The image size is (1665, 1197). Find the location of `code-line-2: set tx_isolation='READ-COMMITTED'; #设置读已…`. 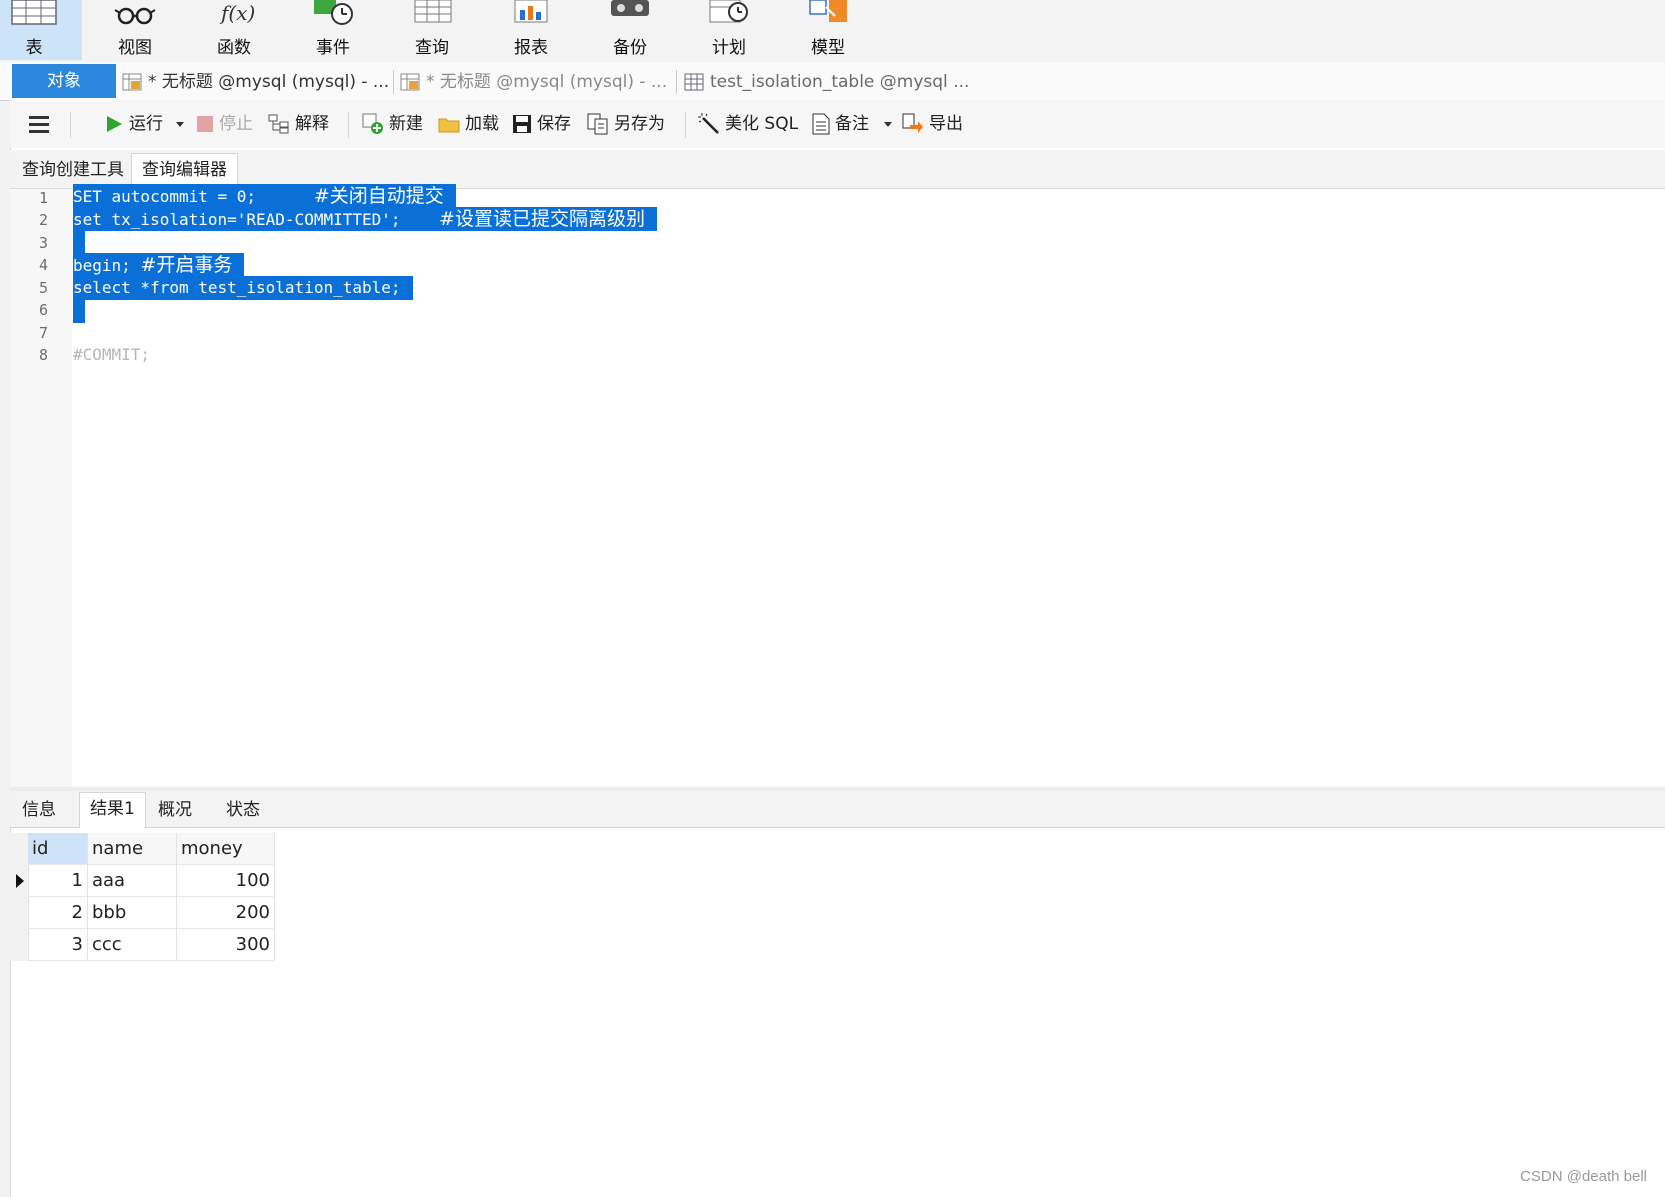

code-line-2: set tx_isolation='READ-COMMITTED'; #设置读已… is located at coordinates (365, 219).